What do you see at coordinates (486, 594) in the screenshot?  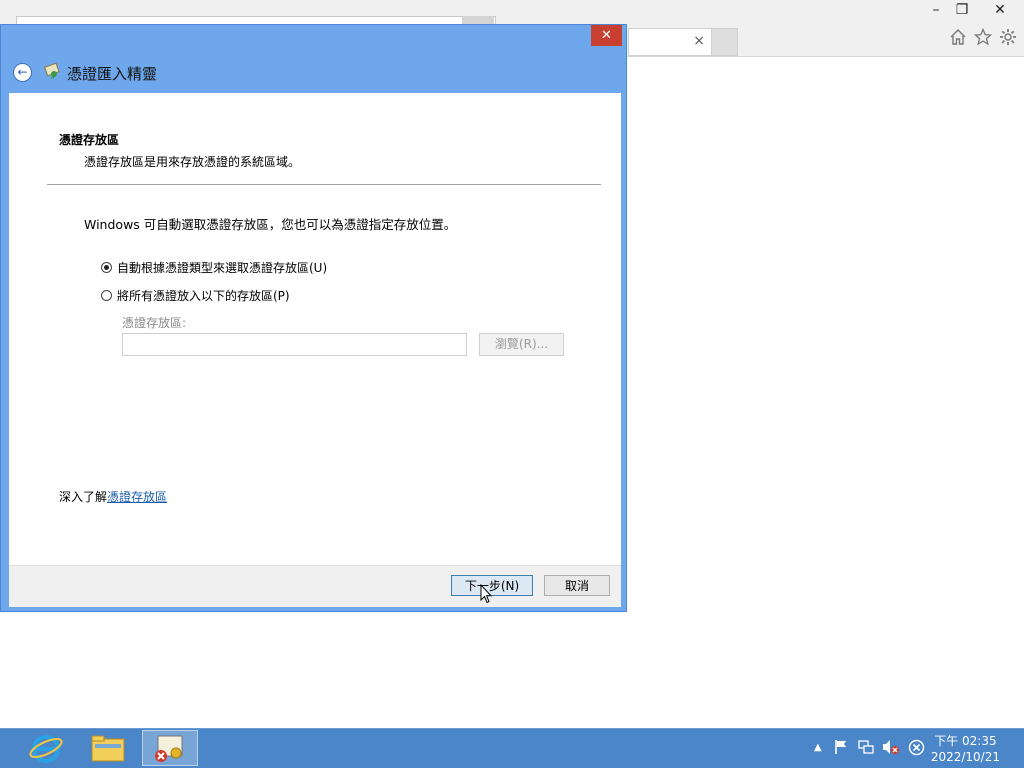 I see `mouse-cursor-icon` at bounding box center [486, 594].